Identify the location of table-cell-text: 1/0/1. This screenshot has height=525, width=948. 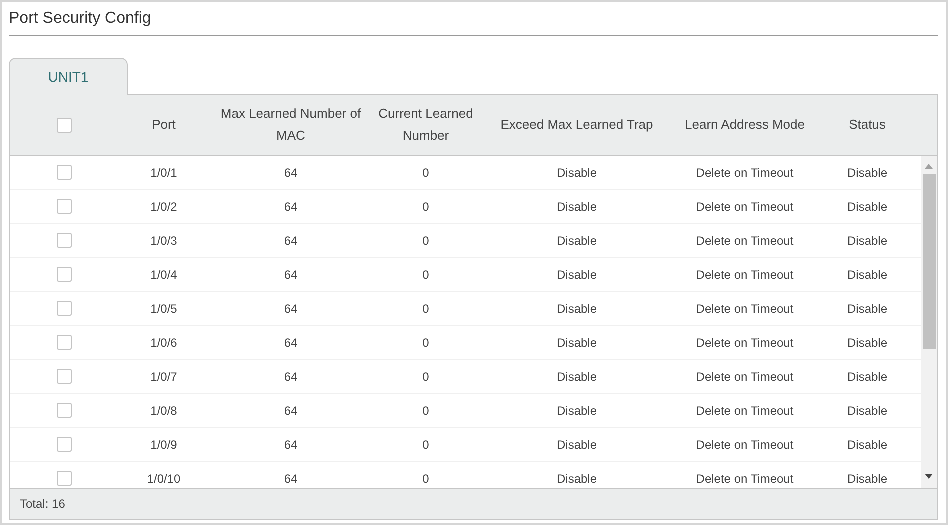
(164, 173).